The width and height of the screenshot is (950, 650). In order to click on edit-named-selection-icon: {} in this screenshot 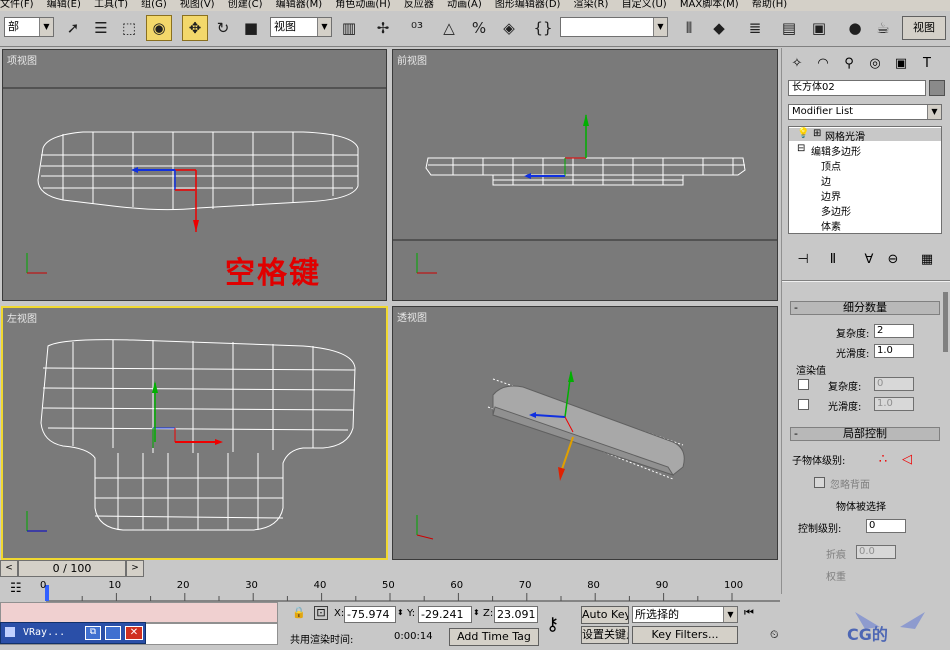, I will do `click(543, 28)`.